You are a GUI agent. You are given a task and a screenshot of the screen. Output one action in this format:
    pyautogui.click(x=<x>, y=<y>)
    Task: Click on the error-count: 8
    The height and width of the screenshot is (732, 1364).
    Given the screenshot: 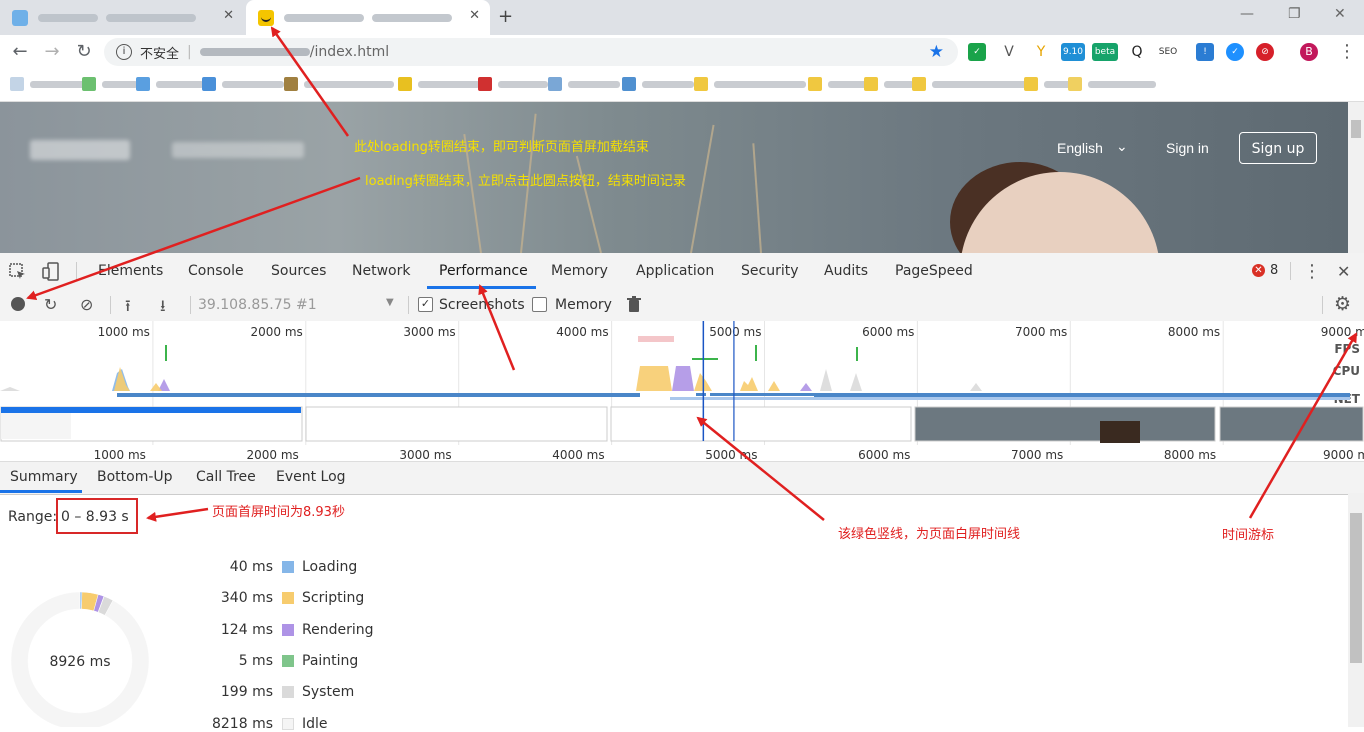 What is the action you would take?
    pyautogui.click(x=1274, y=270)
    